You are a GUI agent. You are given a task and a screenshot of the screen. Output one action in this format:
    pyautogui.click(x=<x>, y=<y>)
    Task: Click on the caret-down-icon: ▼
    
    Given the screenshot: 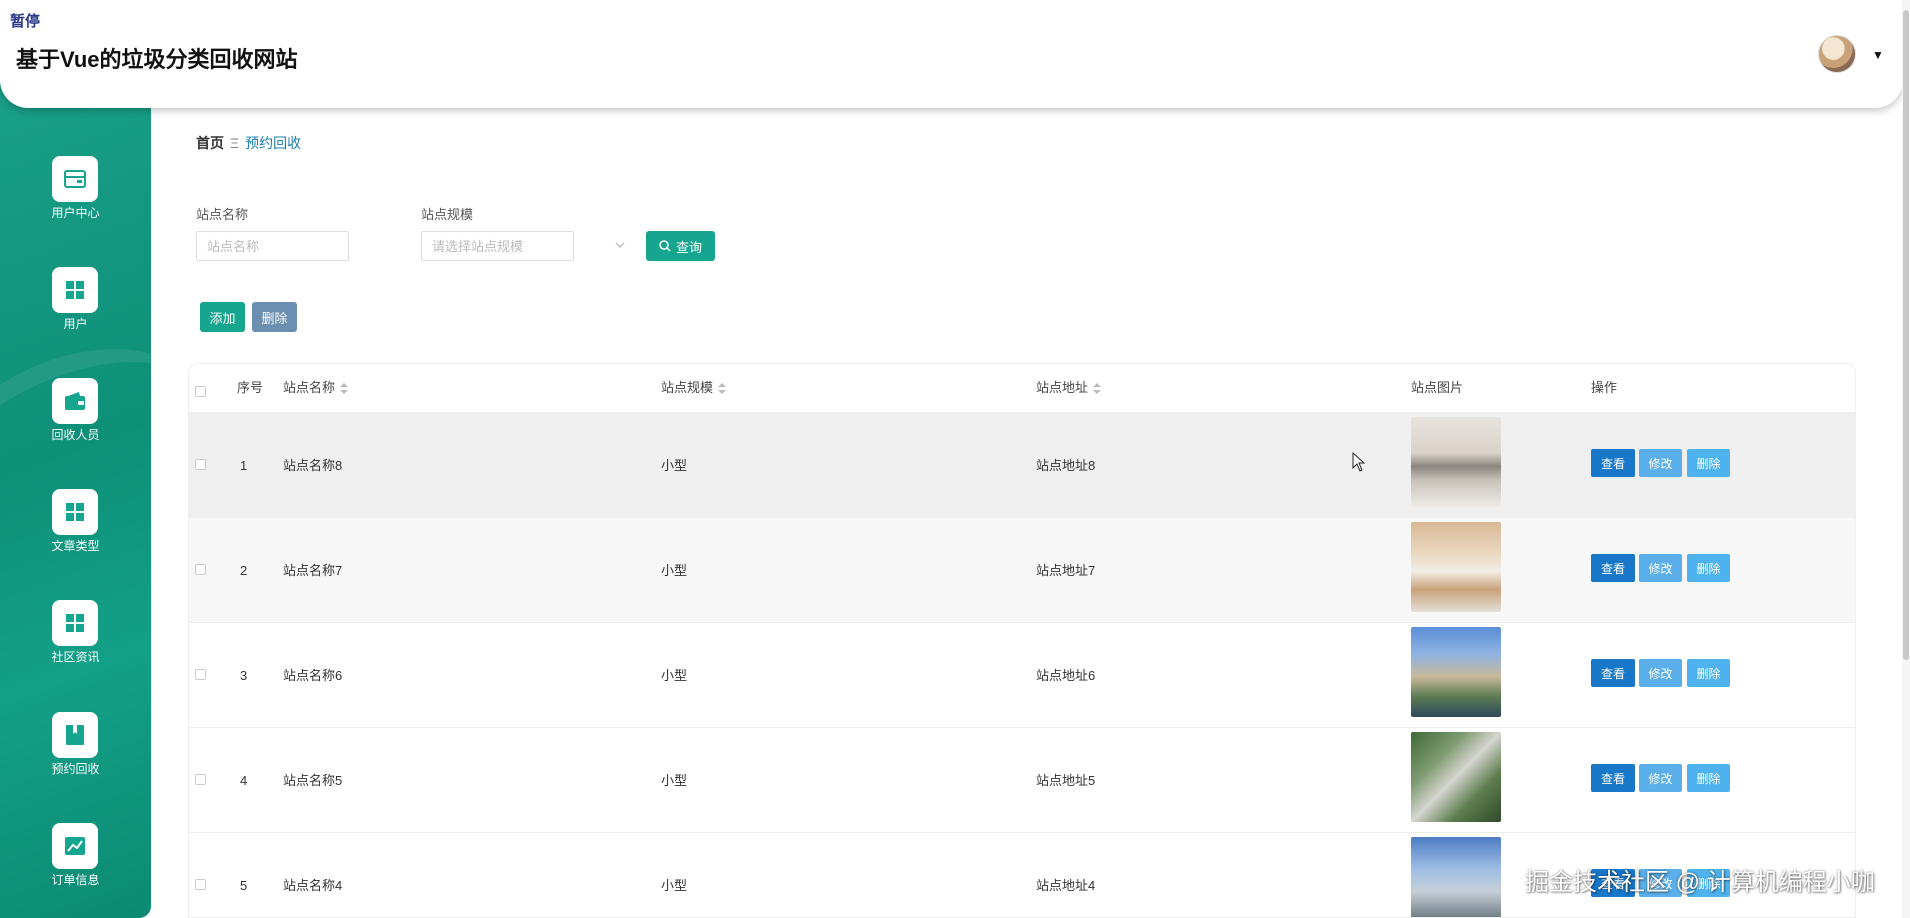 What is the action you would take?
    pyautogui.click(x=1878, y=55)
    